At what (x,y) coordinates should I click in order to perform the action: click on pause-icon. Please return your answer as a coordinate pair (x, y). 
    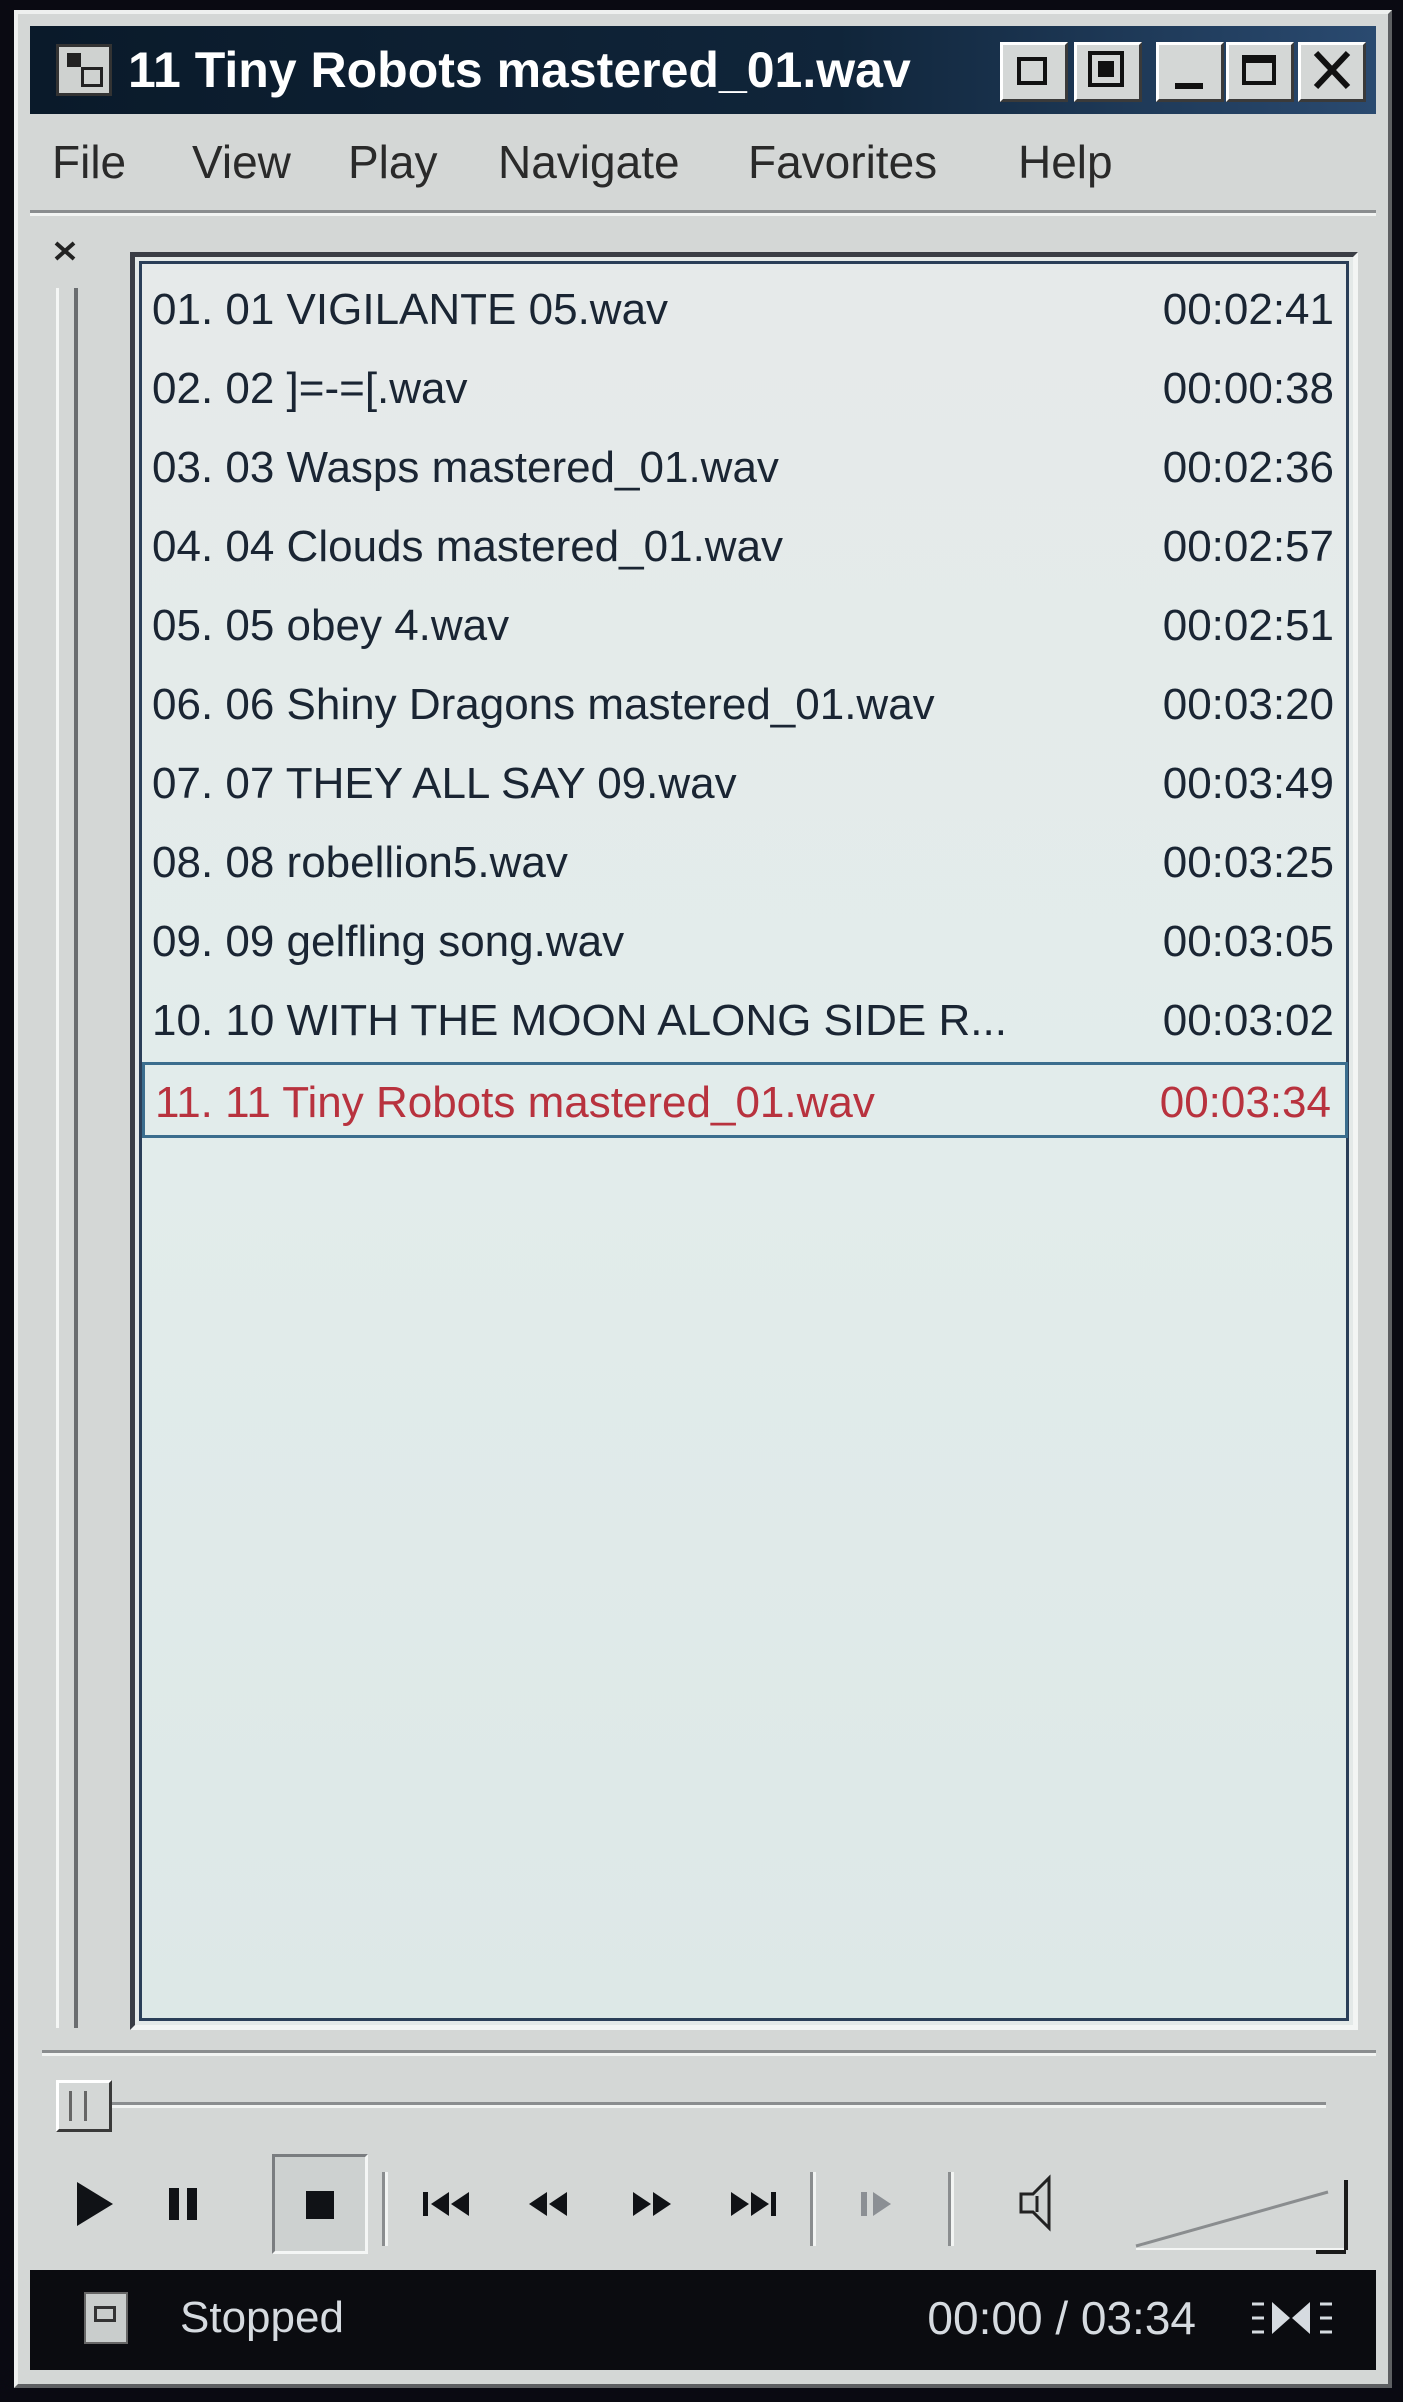
    Looking at the image, I should click on (183, 2204).